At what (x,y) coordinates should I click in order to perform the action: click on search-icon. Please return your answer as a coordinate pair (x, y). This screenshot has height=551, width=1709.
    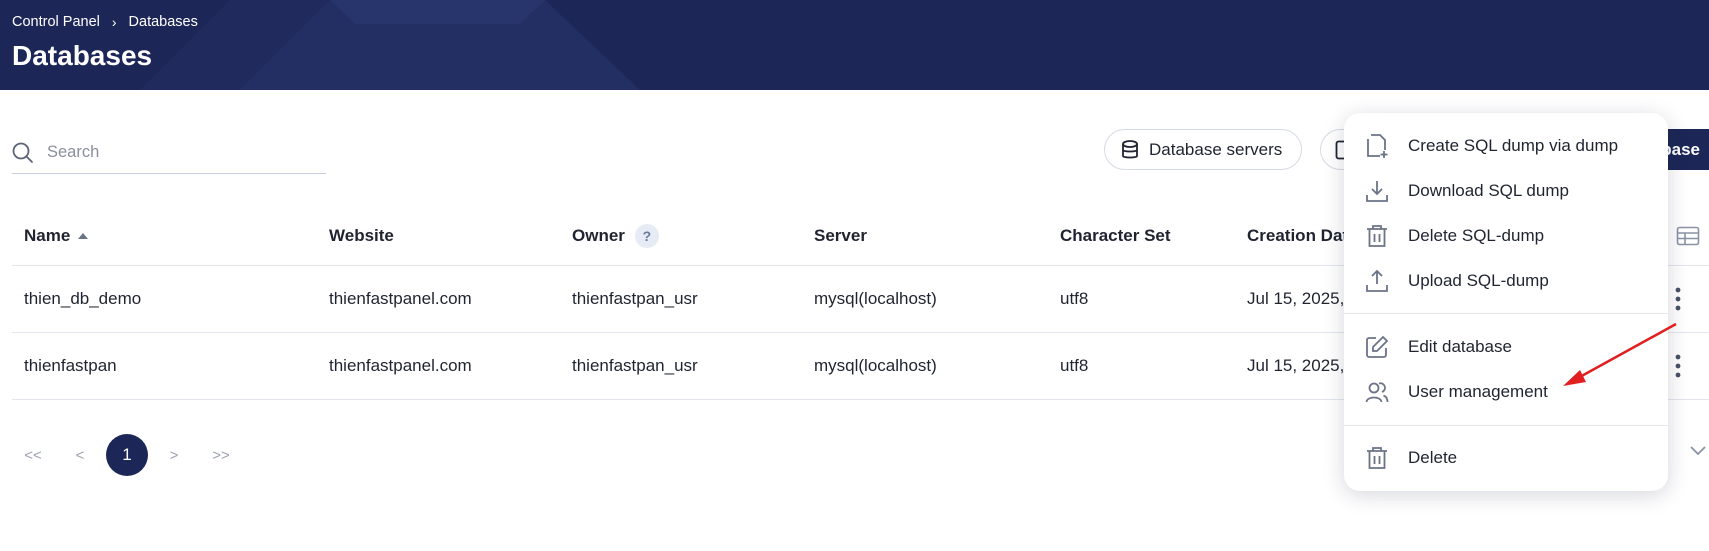
    Looking at the image, I should click on (22, 152).